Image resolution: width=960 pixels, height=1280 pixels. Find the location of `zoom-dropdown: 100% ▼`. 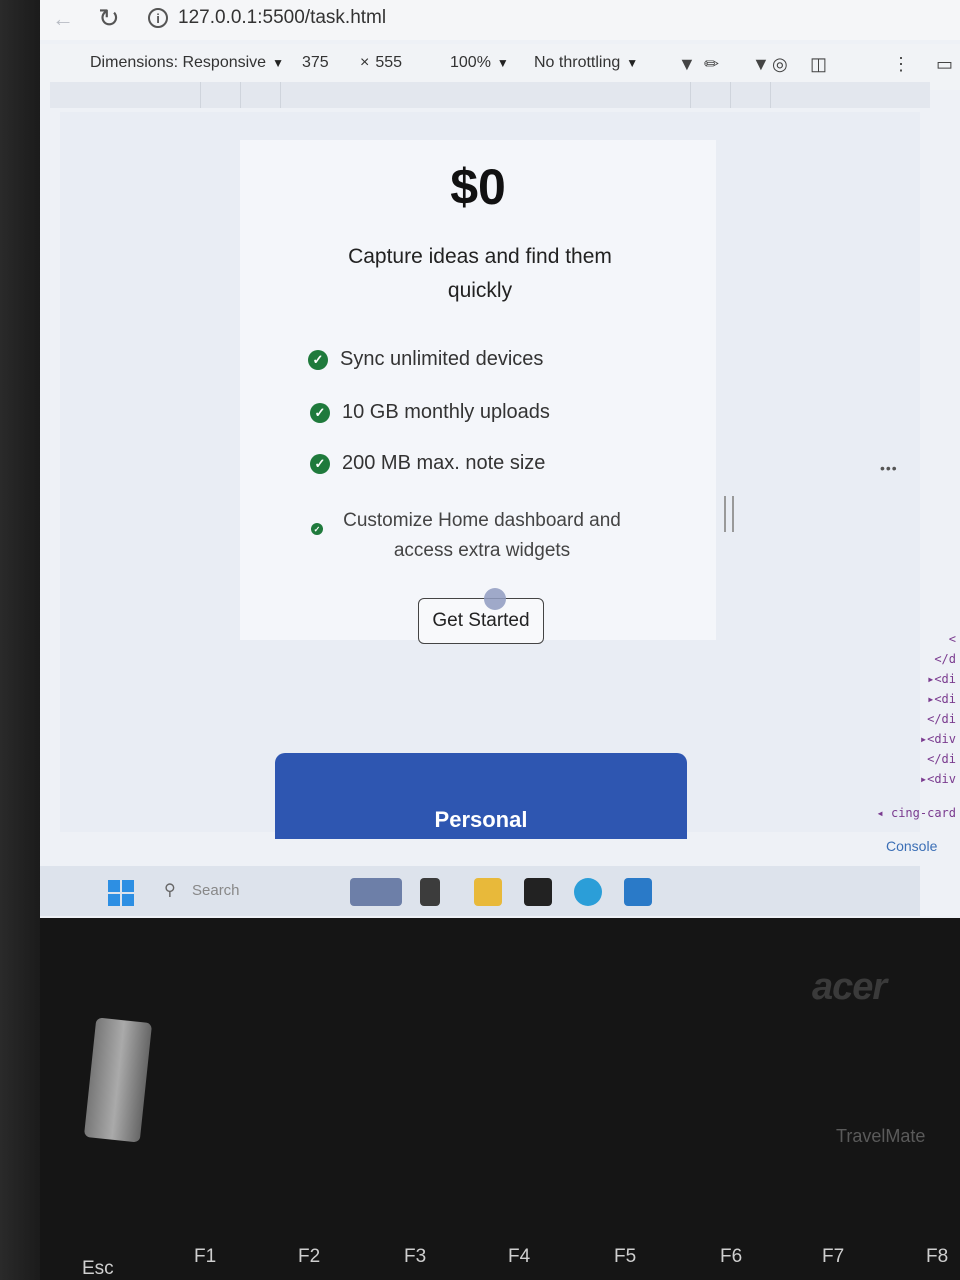

zoom-dropdown: 100% ▼ is located at coordinates (479, 63).